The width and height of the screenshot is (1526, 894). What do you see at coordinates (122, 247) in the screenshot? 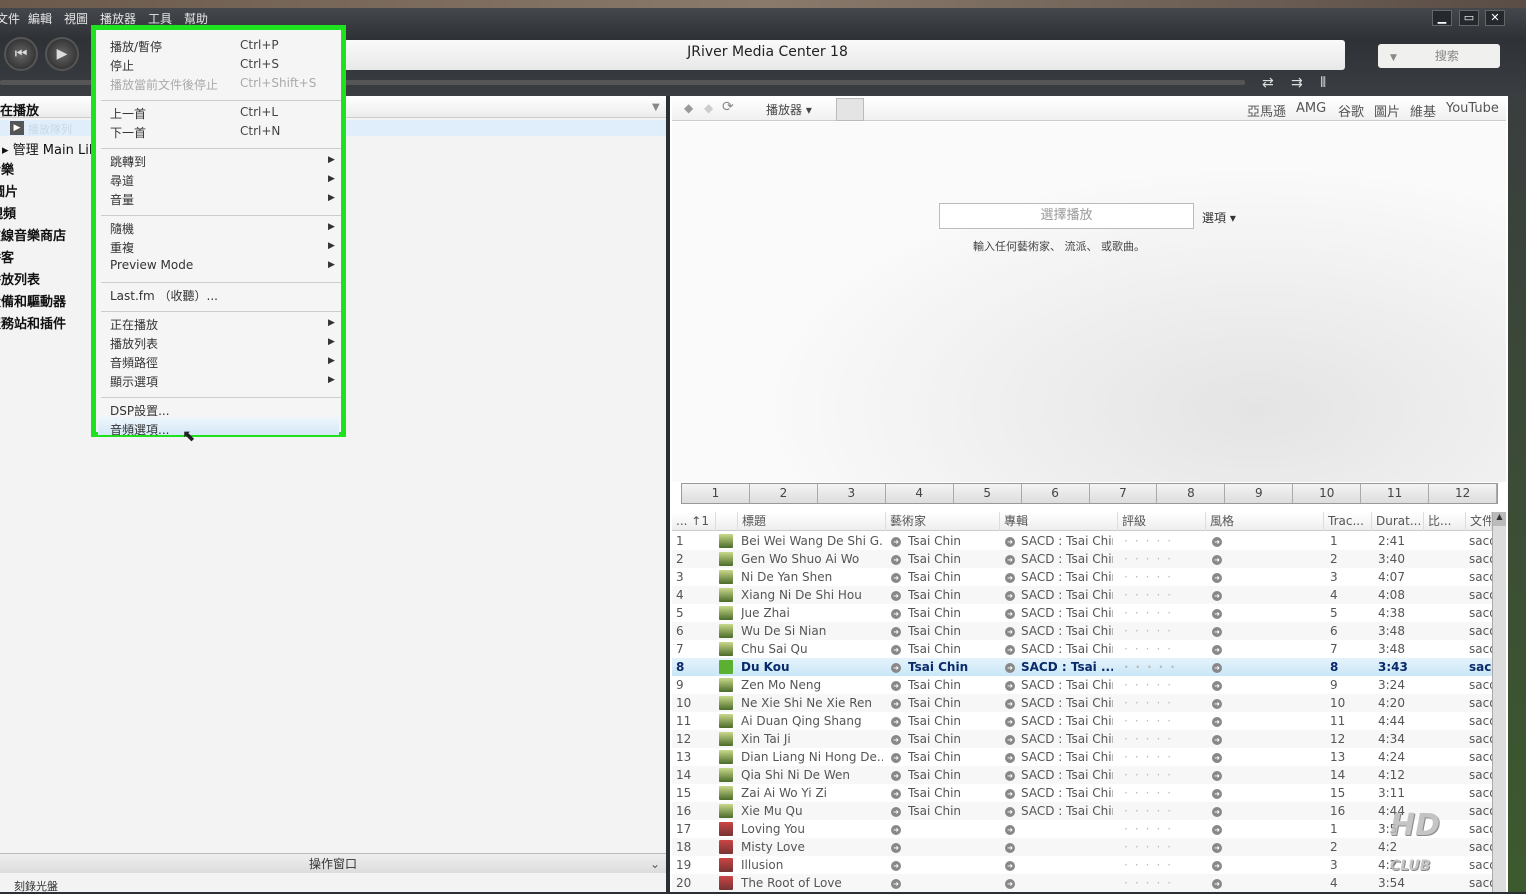
I see `menu-item: 重複` at bounding box center [122, 247].